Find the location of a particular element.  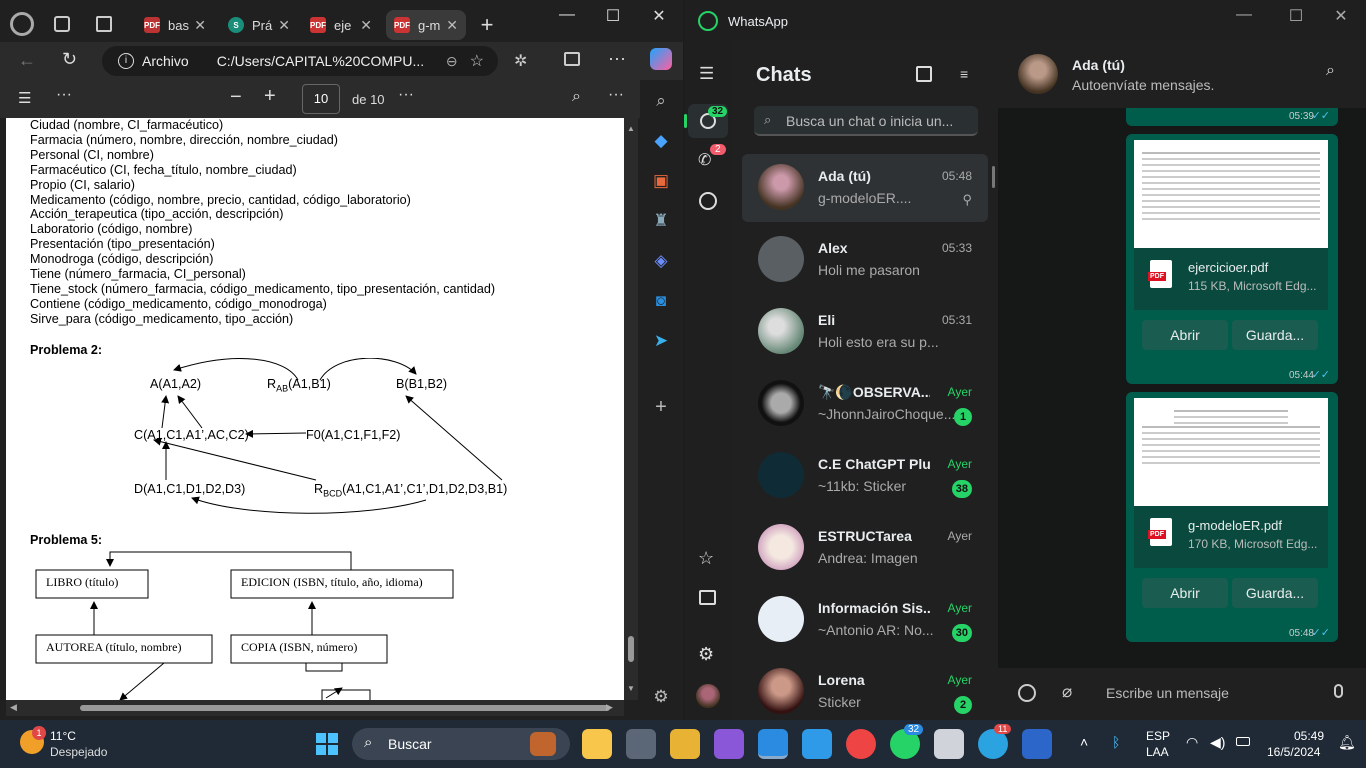

pin-icon: ⚲ is located at coordinates (967, 200).